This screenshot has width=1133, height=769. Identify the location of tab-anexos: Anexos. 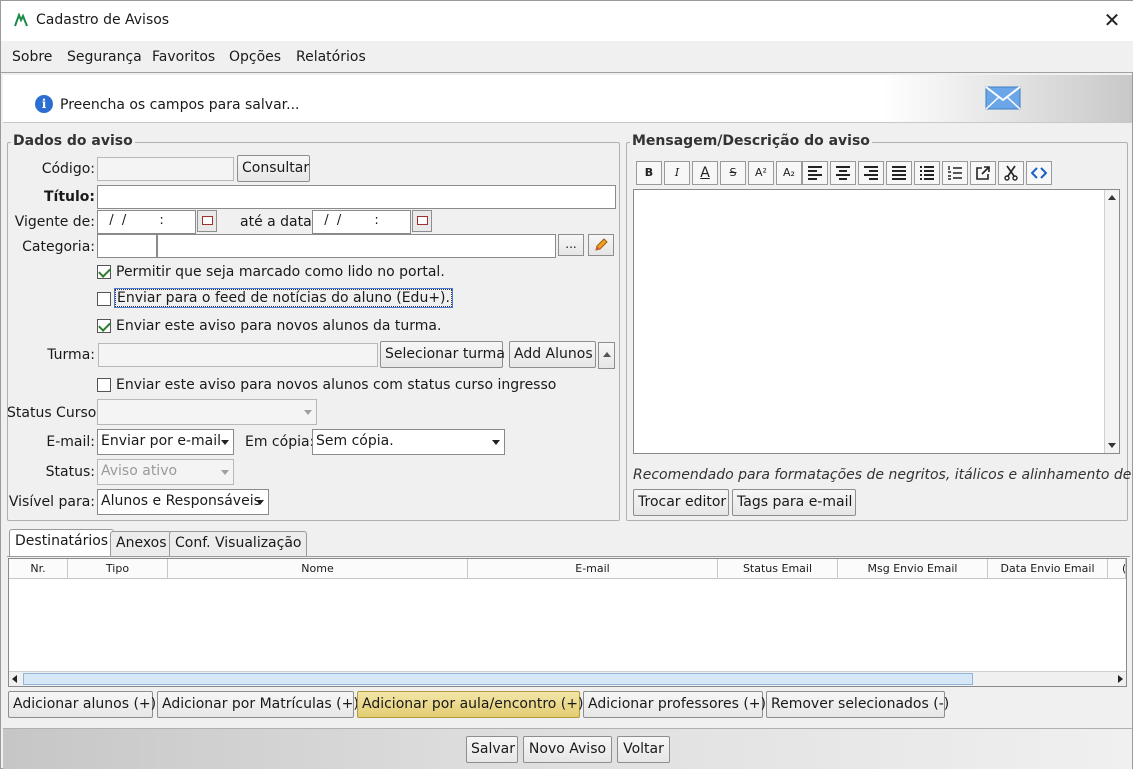
(141, 543).